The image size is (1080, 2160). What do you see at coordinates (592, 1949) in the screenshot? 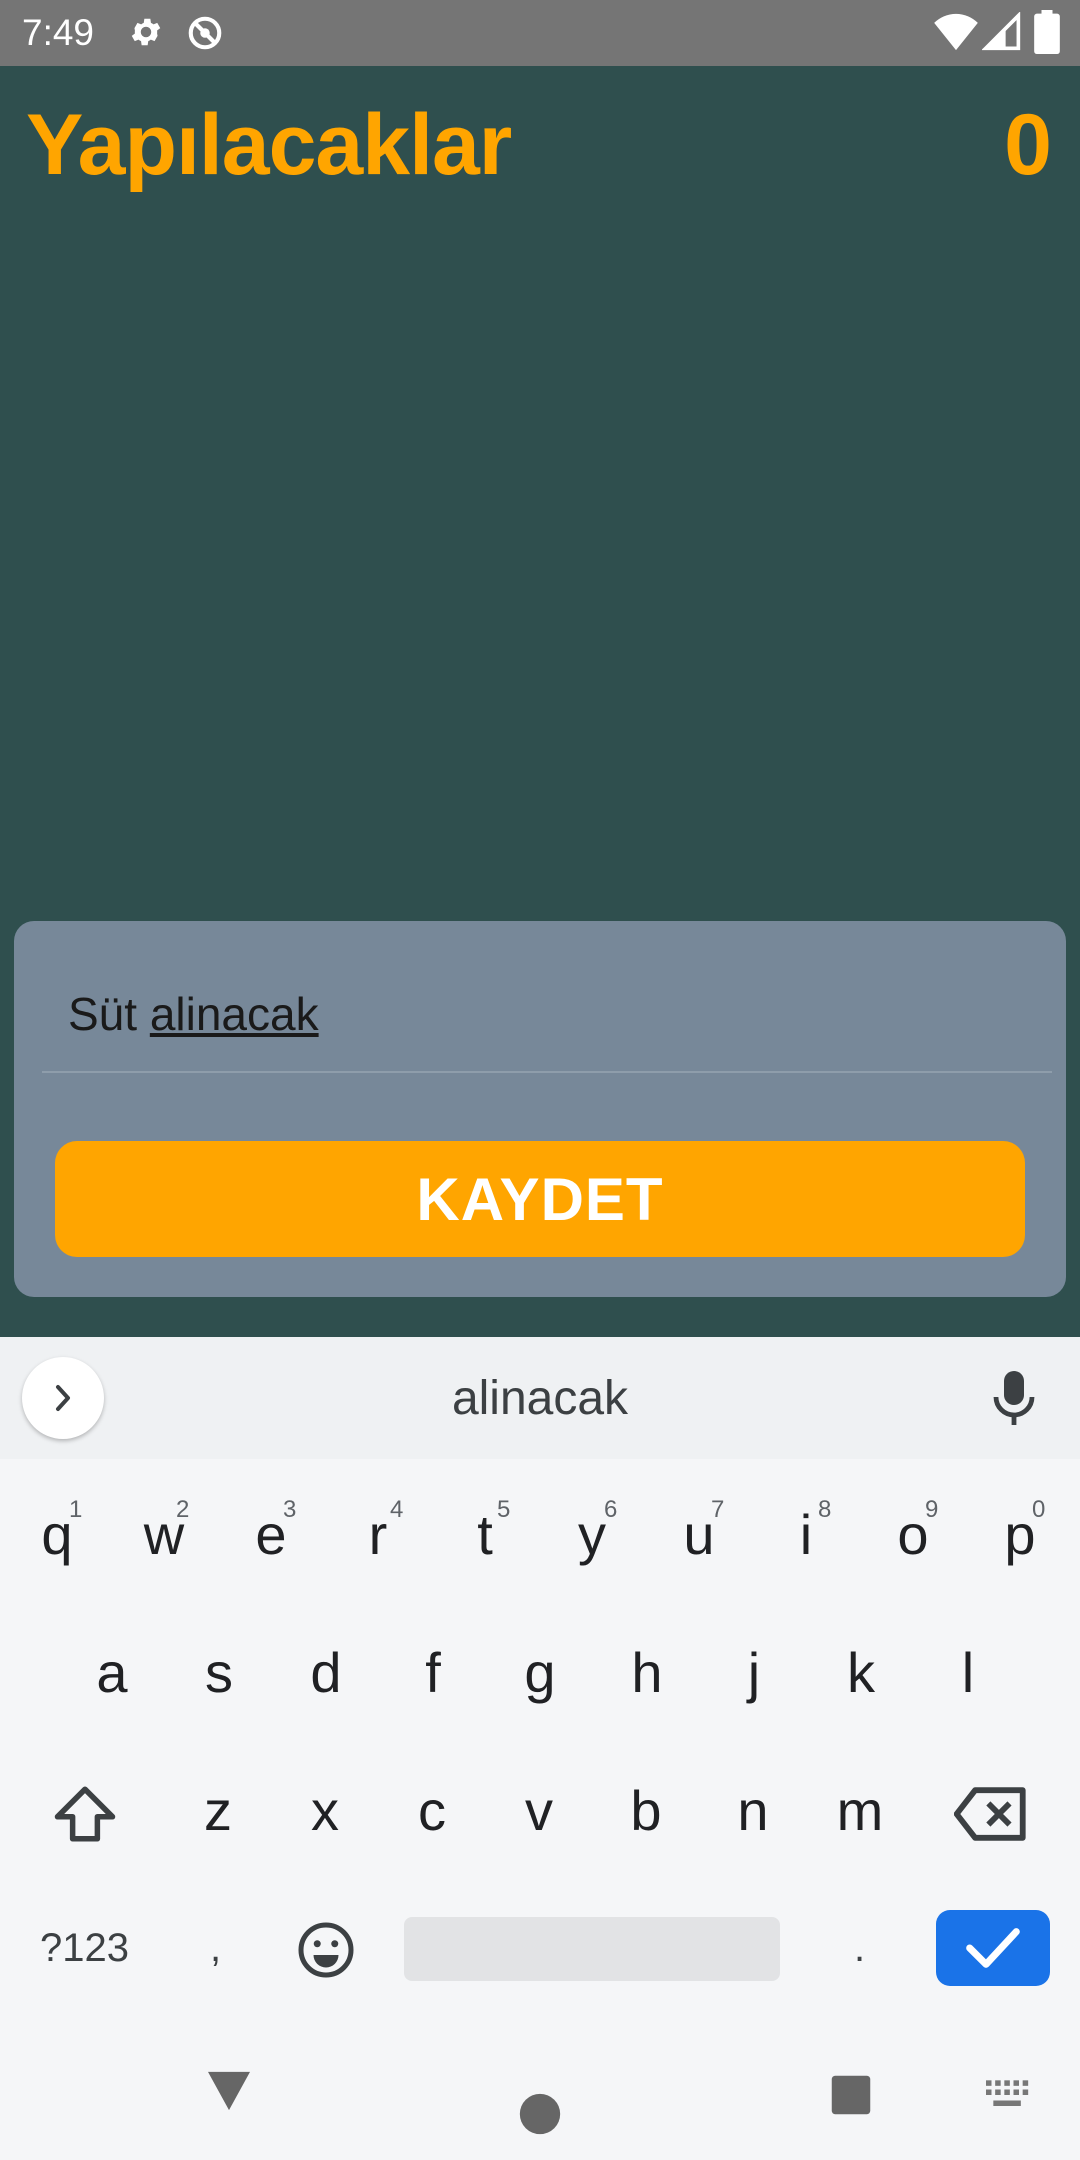
I see `space-key` at bounding box center [592, 1949].